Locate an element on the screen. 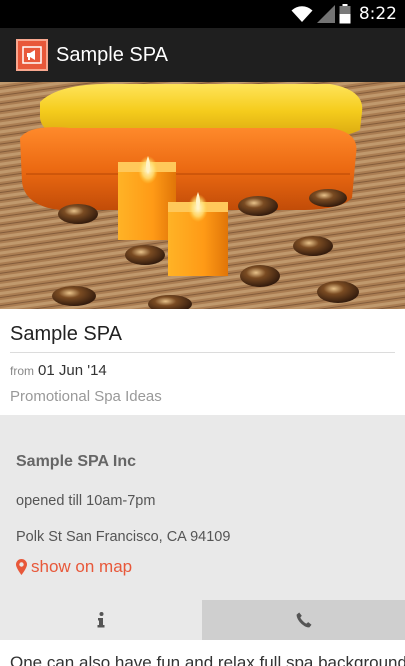 The image size is (405, 666). show-on-map-link: show on map is located at coordinates (74, 567).